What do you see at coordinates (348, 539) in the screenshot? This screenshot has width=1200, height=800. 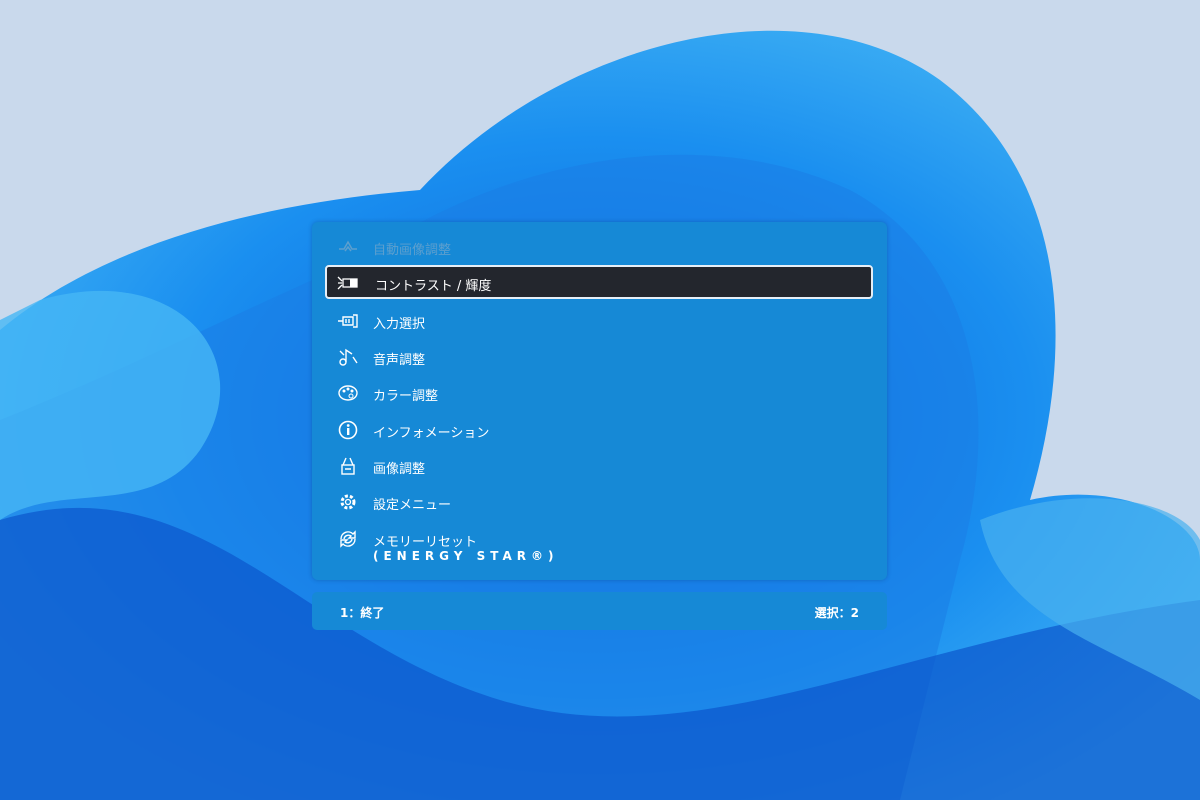 I see `reset-icon` at bounding box center [348, 539].